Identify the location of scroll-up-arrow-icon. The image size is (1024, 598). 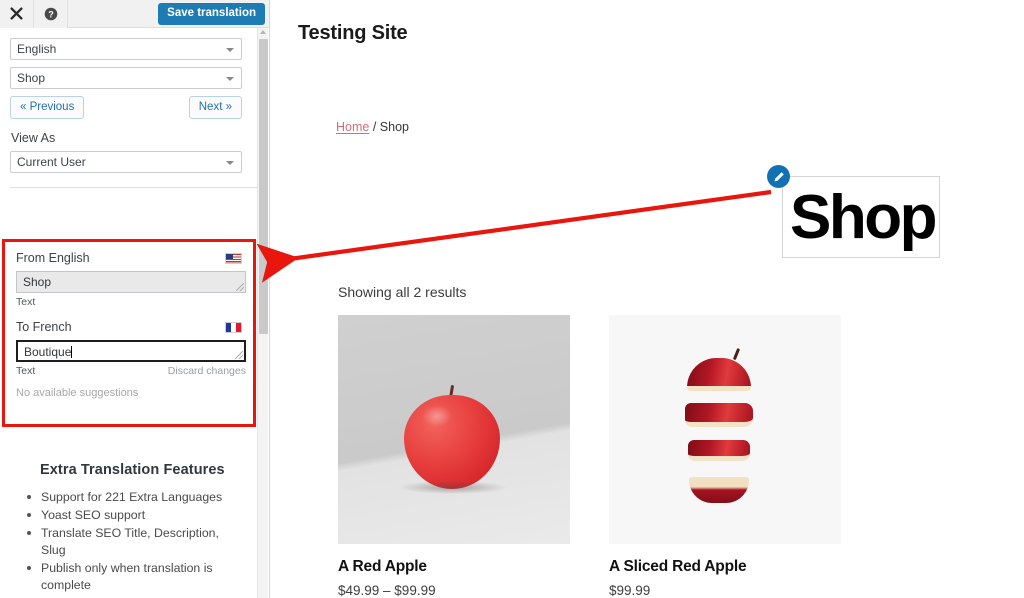
(263, 32).